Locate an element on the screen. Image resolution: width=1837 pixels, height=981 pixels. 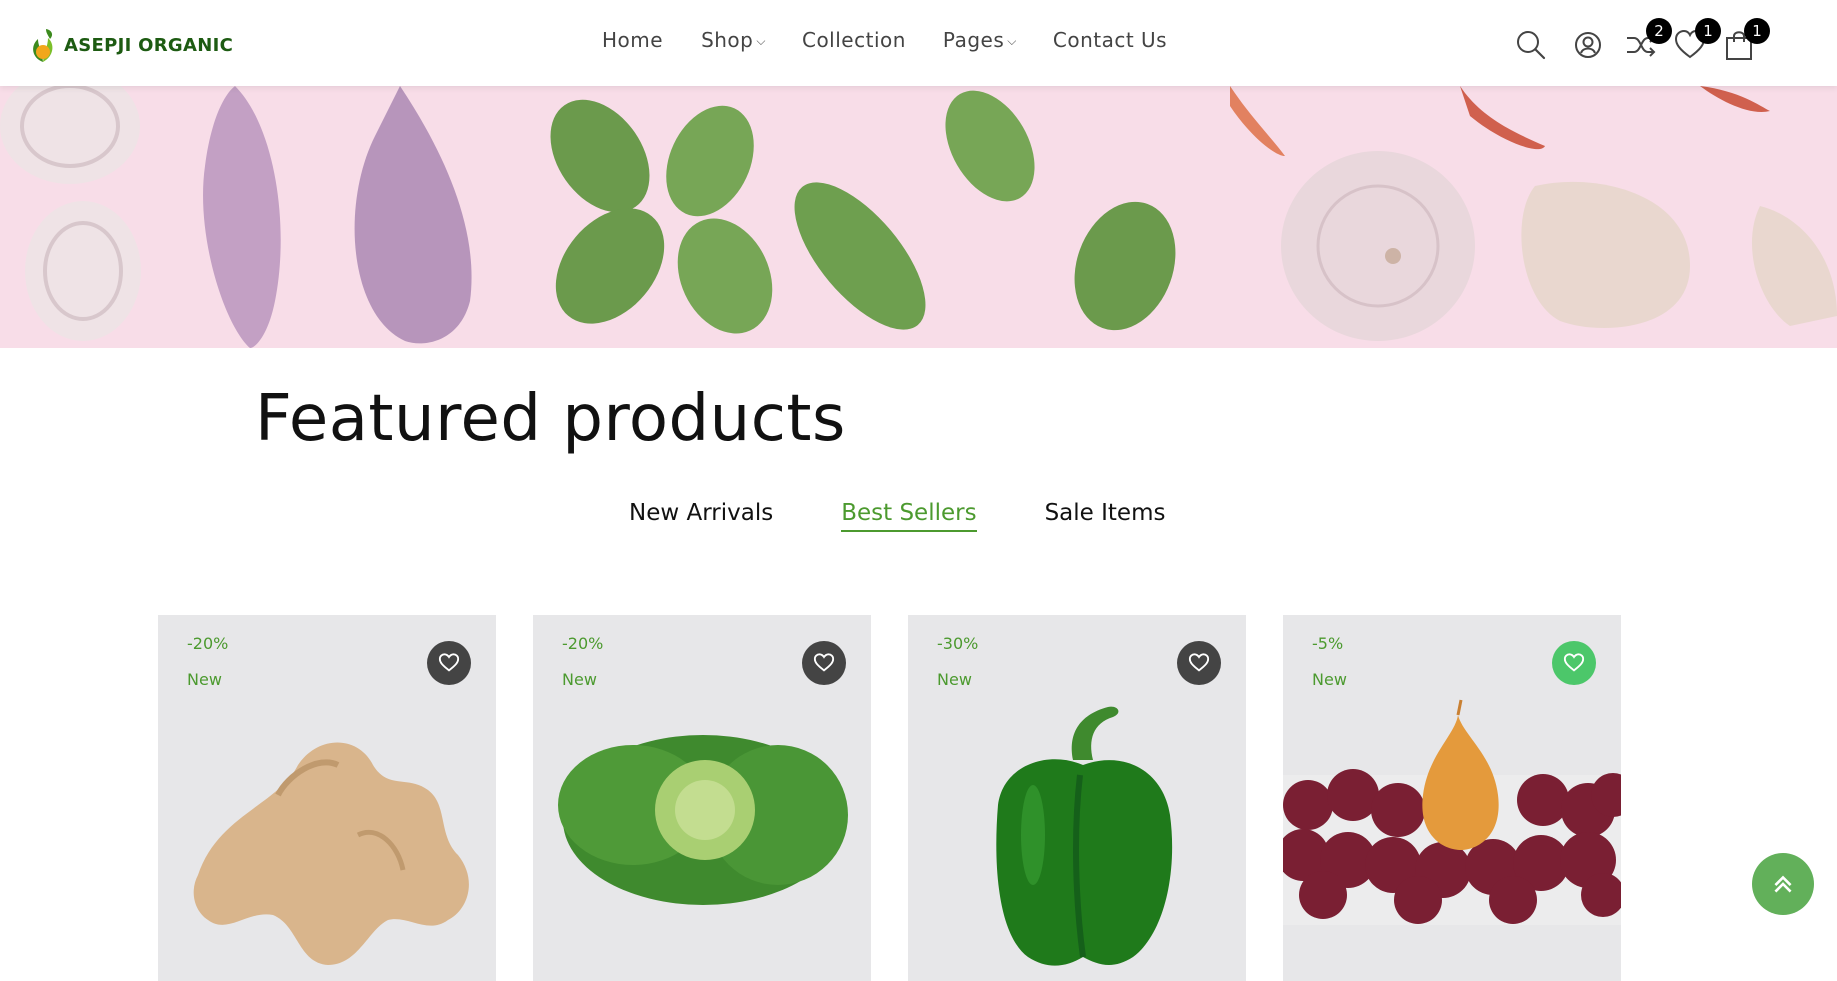
nav-collection-label: Collection is located at coordinates (853, 40).